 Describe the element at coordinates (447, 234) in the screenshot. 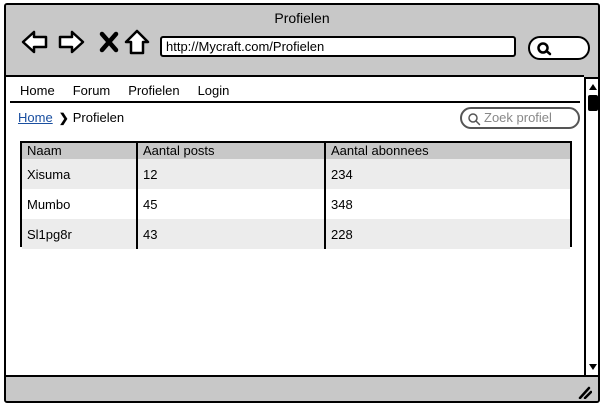

I see `cell-abonnees: 228` at that location.